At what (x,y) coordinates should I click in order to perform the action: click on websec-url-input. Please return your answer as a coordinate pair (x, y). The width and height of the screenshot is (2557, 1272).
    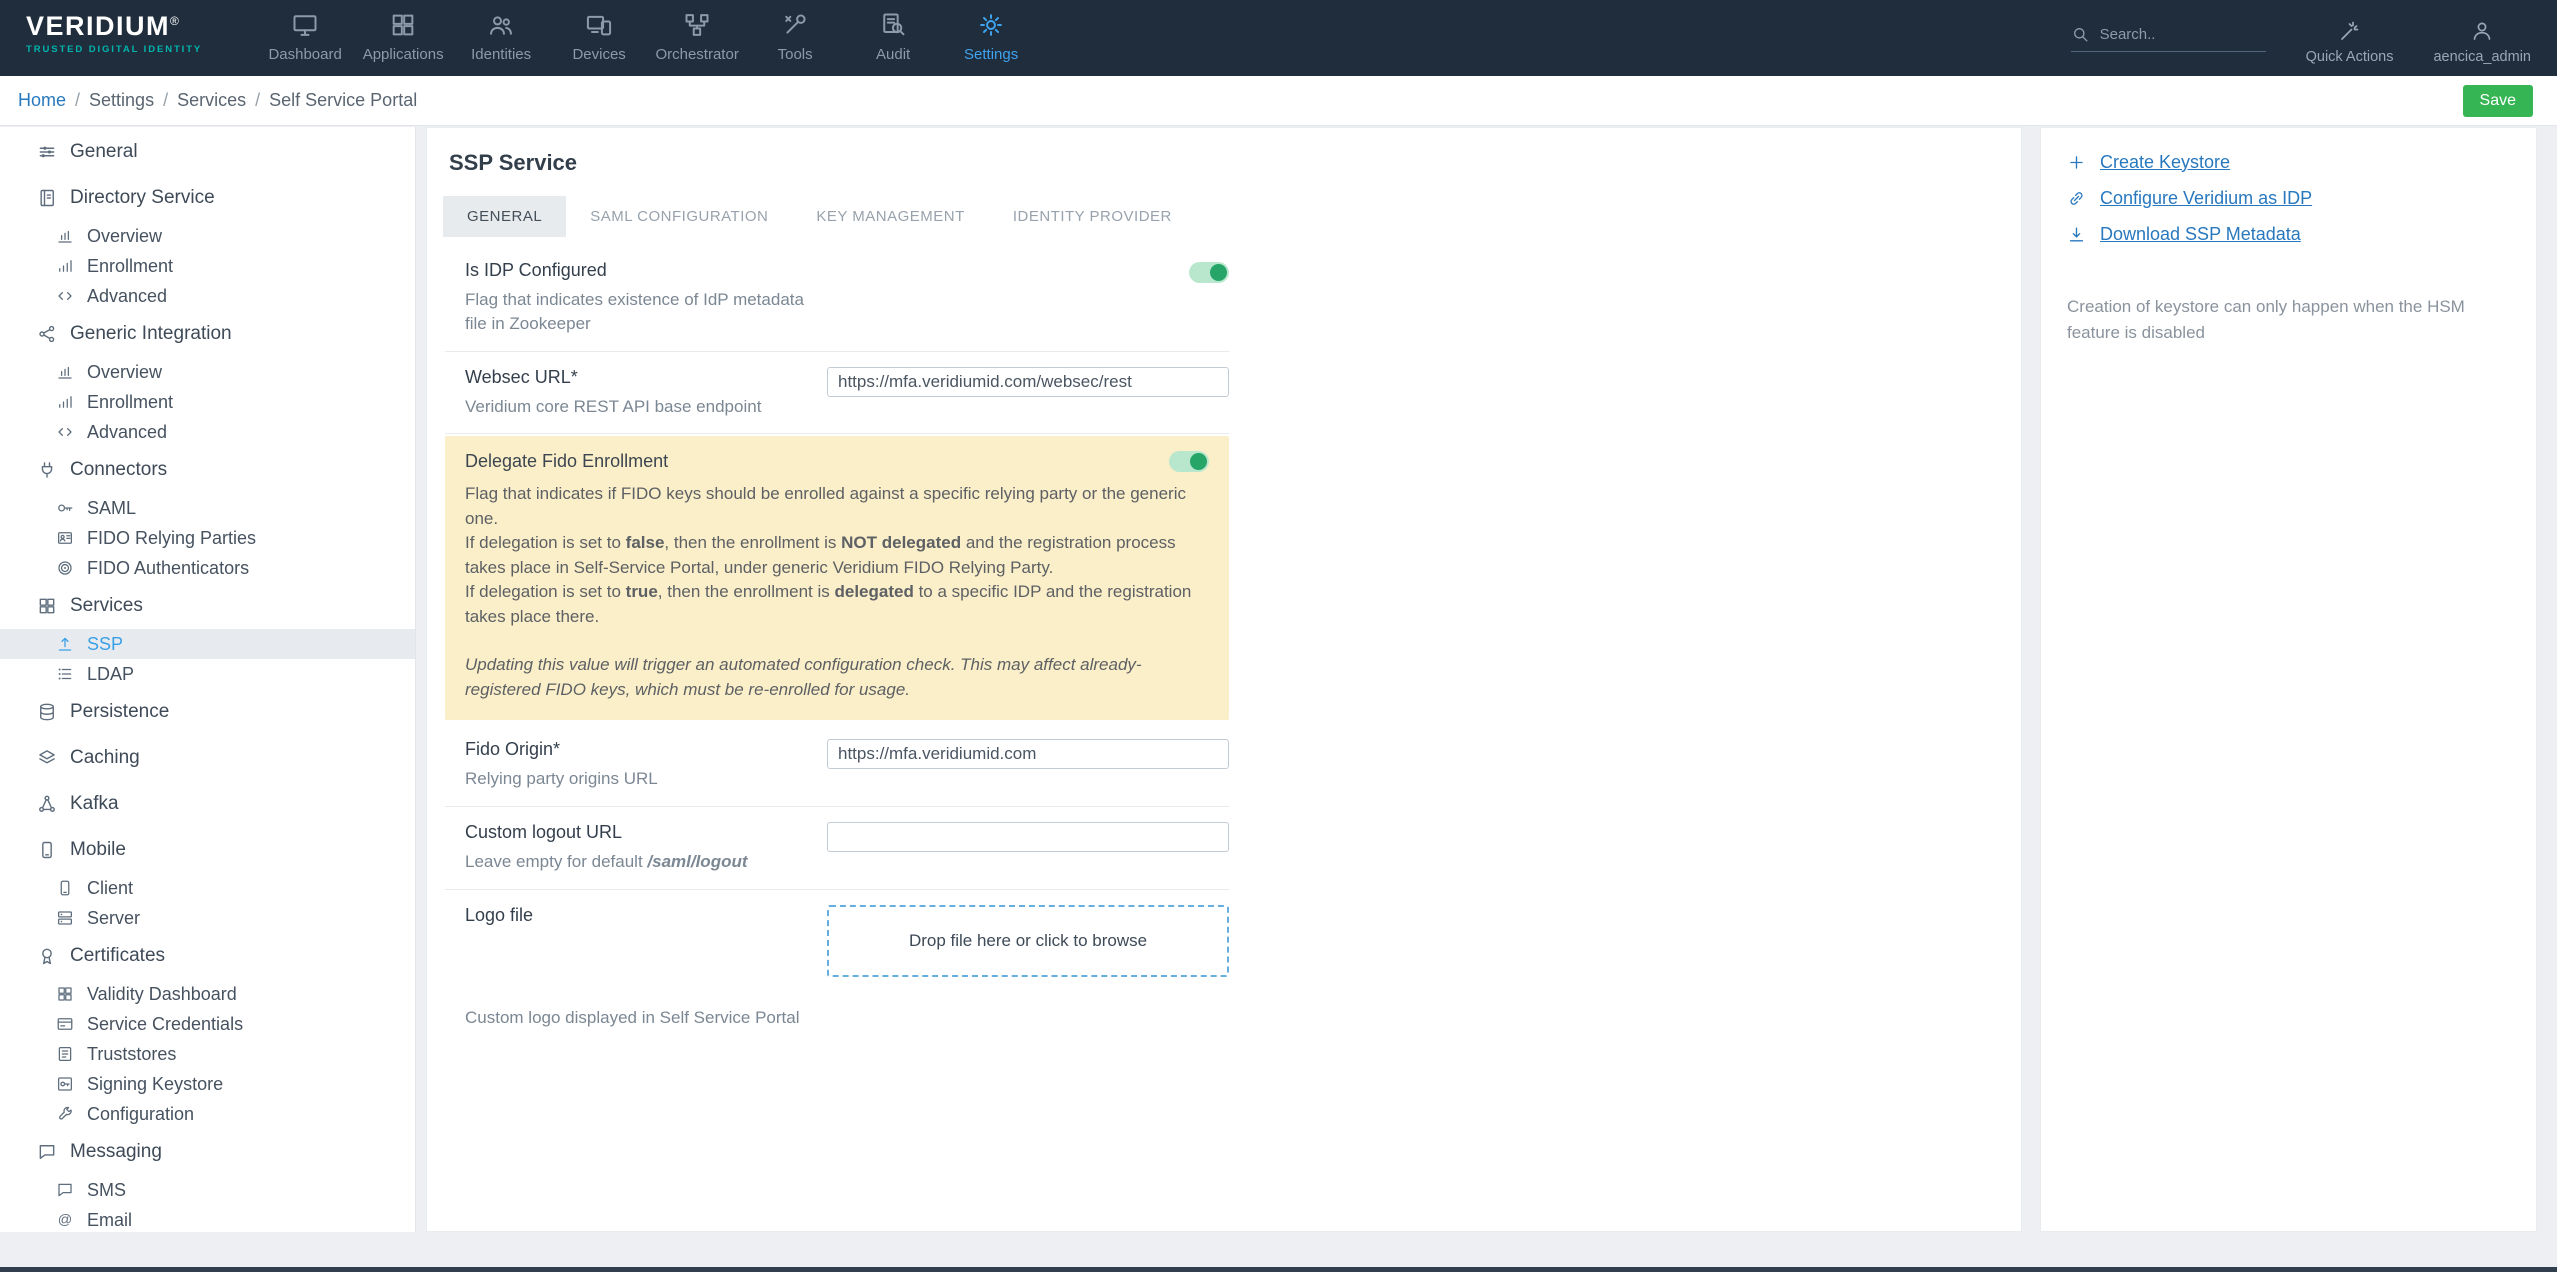
    Looking at the image, I should click on (1028, 381).